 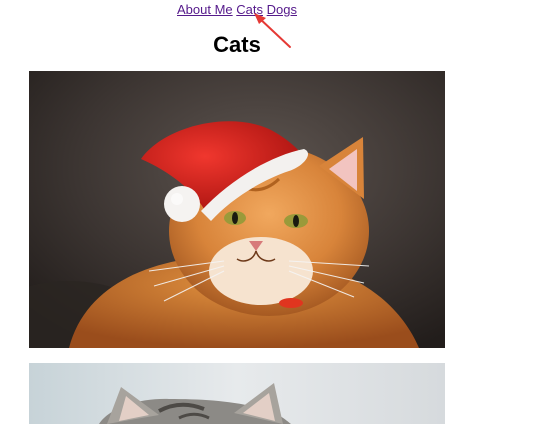 I want to click on nav-link-cats: Cats, so click(x=249, y=9).